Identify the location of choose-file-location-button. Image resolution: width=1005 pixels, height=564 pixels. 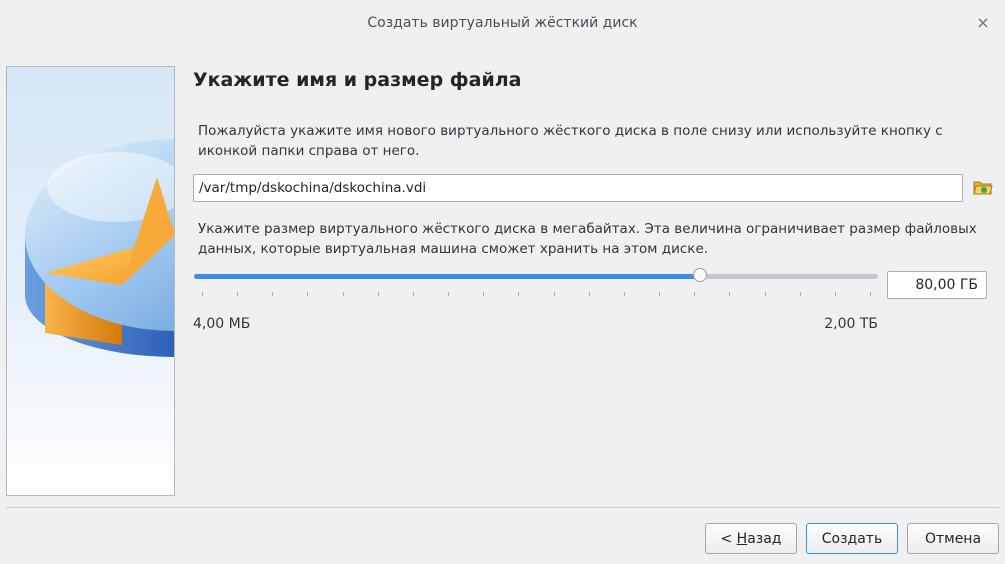
(983, 187).